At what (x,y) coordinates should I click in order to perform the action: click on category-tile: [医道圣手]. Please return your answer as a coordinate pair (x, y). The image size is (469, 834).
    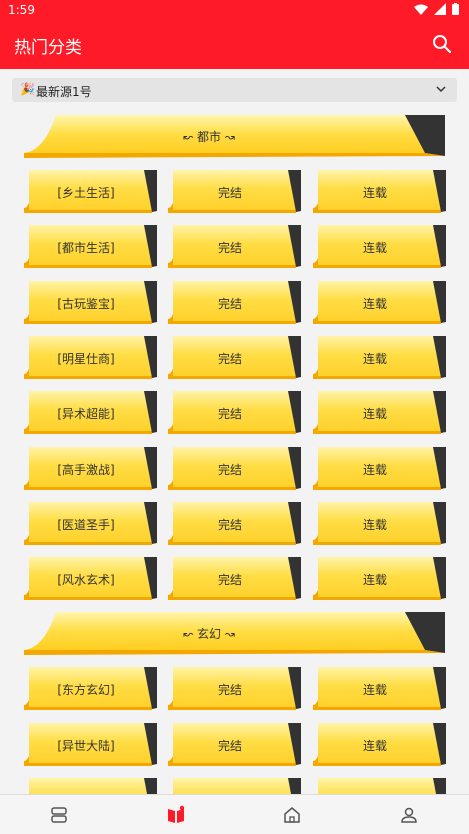
    Looking at the image, I should click on (90, 523).